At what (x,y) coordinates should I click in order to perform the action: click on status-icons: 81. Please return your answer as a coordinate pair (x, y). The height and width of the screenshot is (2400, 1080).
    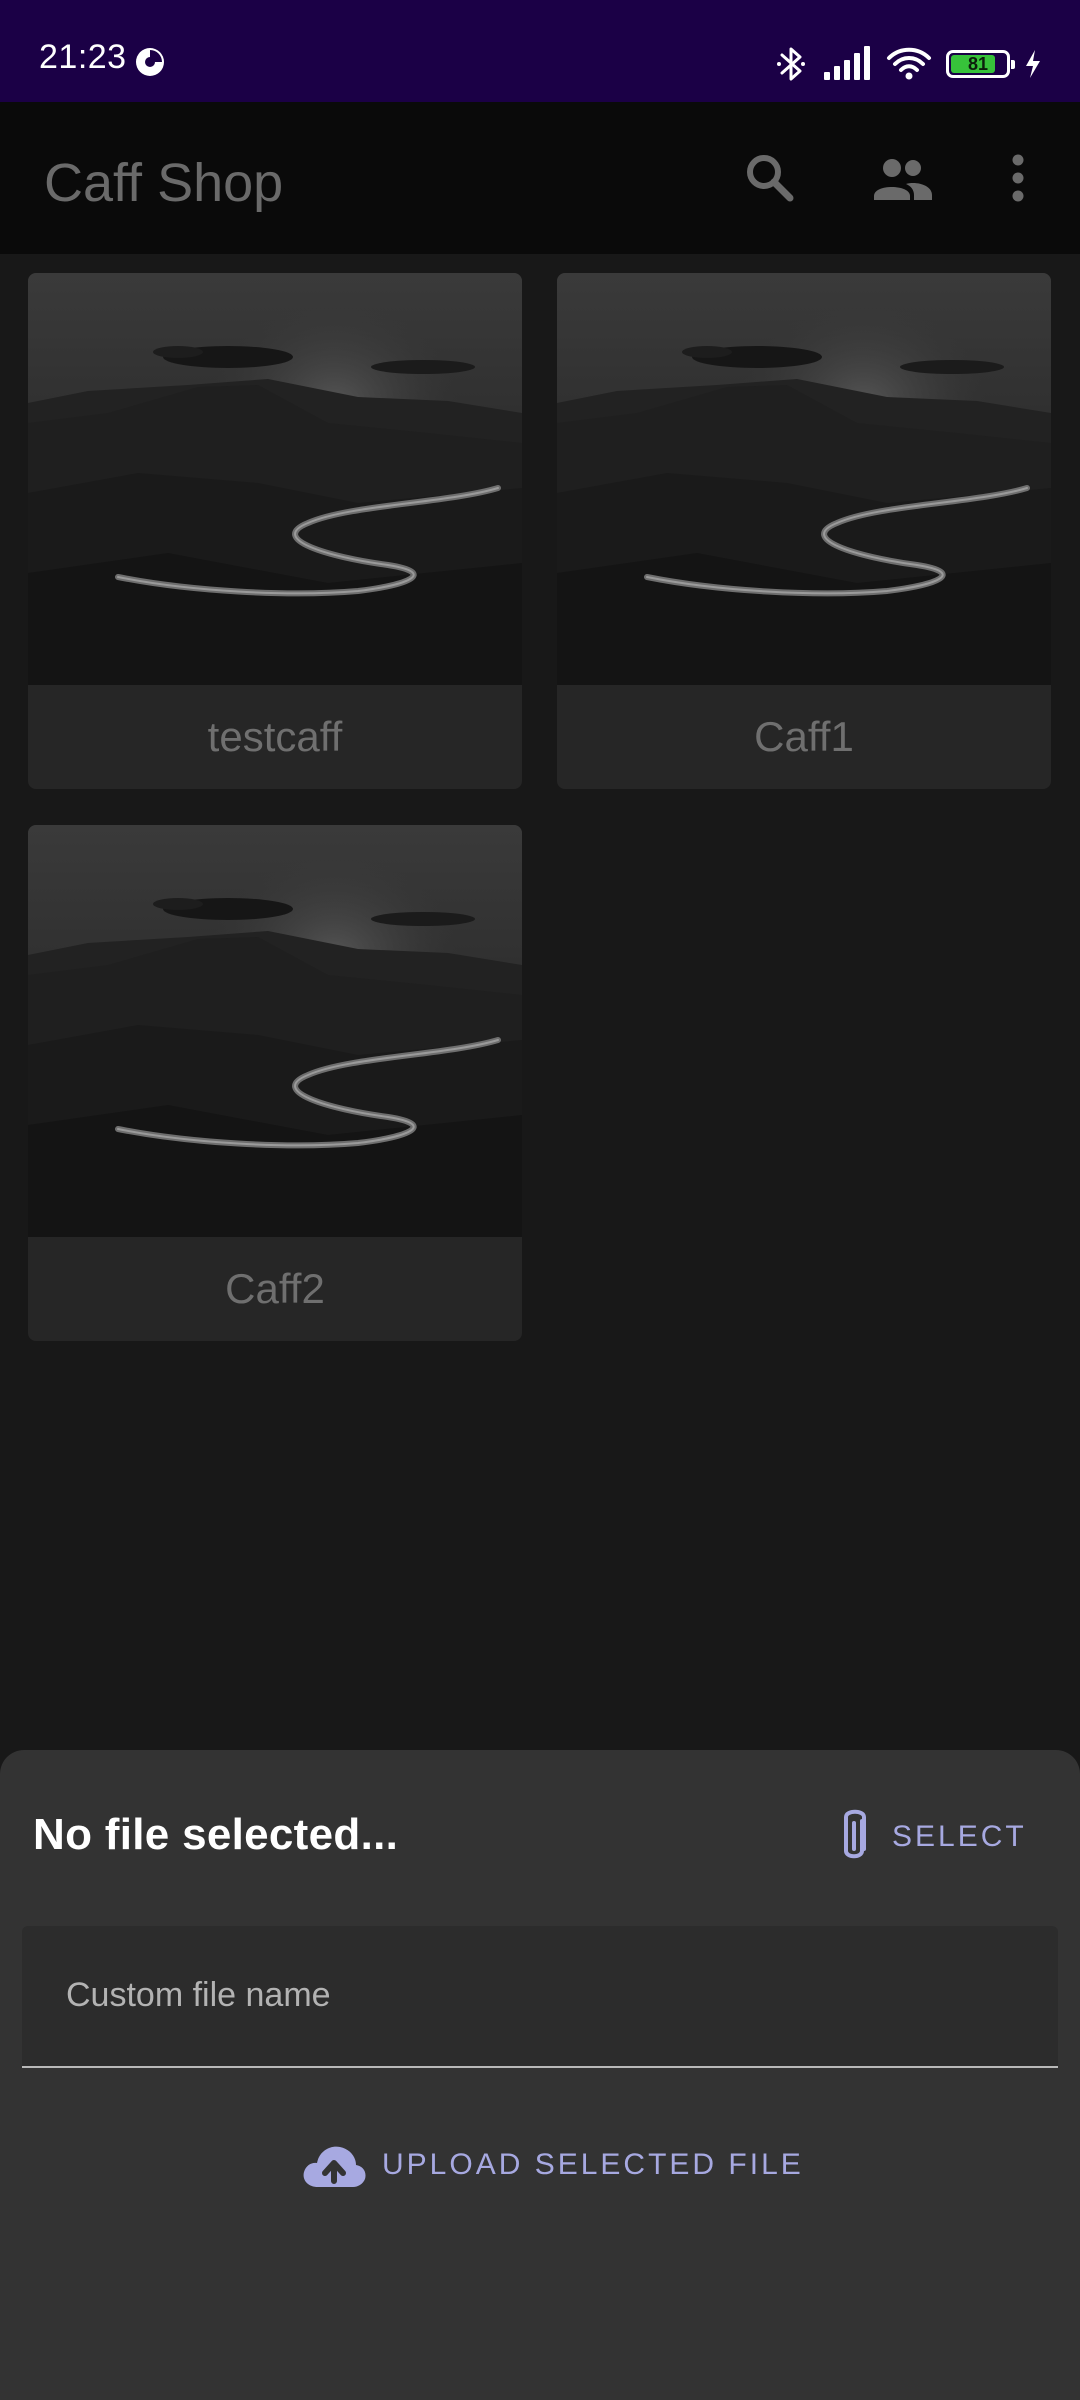
    Looking at the image, I should click on (908, 64).